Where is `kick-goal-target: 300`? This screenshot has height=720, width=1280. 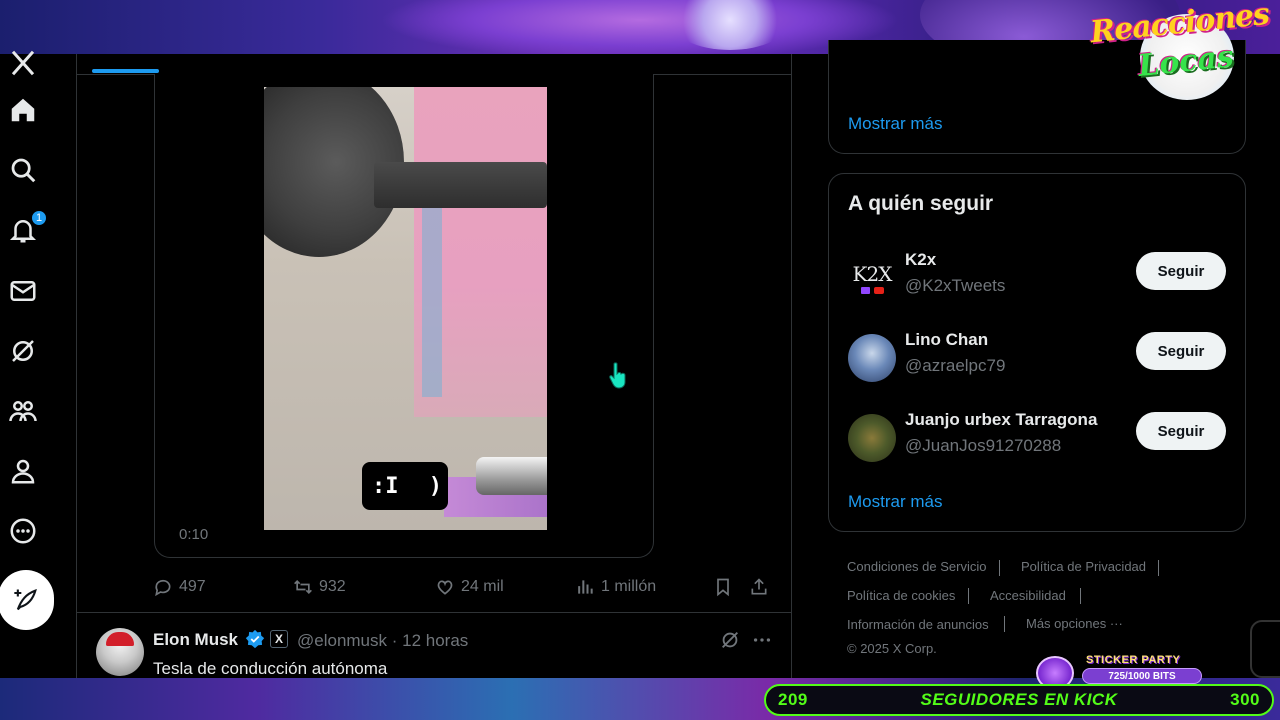
kick-goal-target: 300 is located at coordinates (1245, 699).